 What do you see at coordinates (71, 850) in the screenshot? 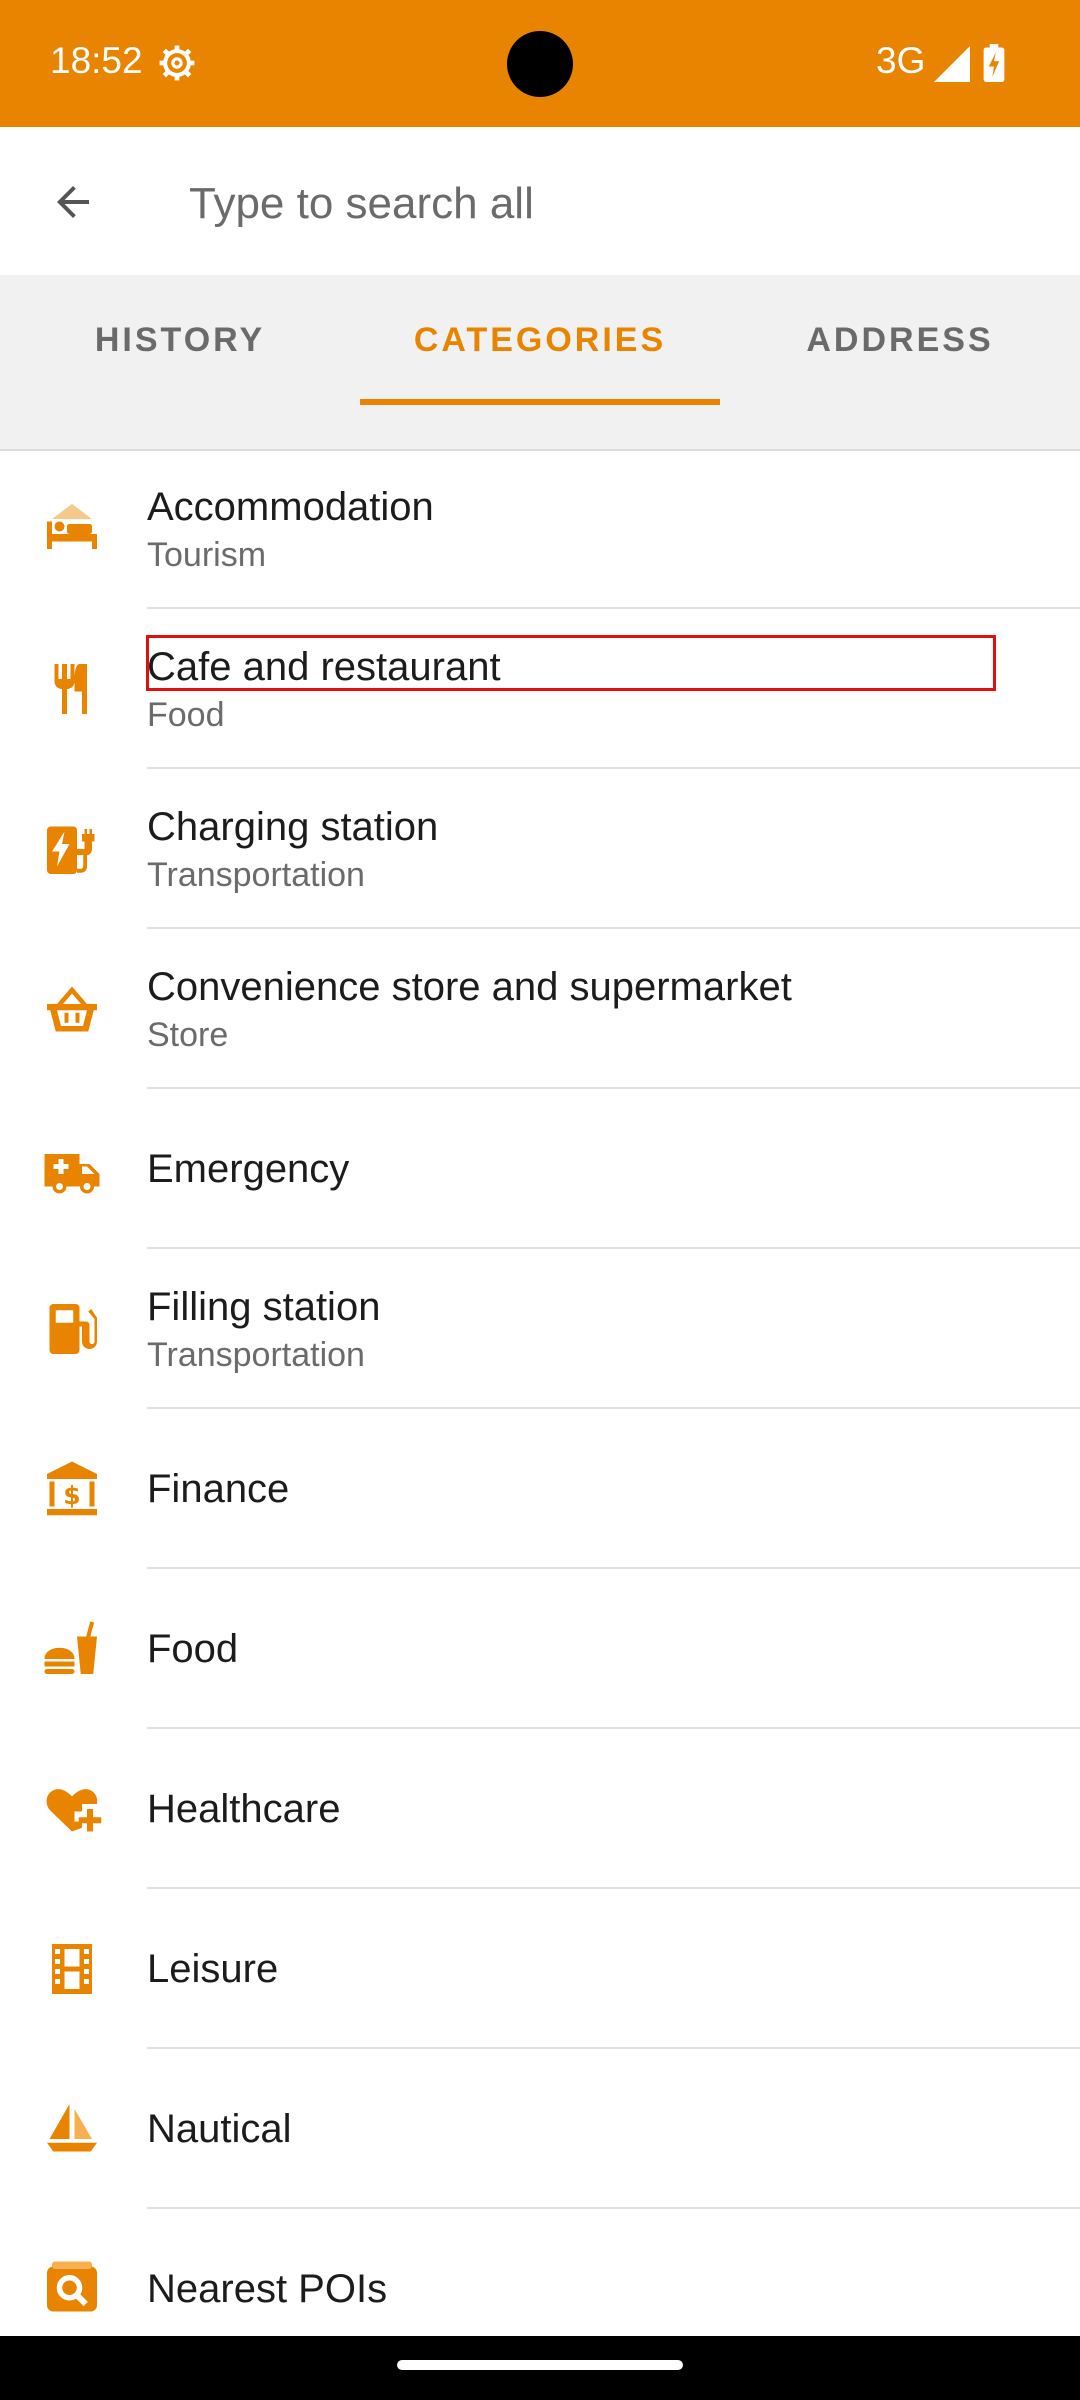
I see `charging-station-icon` at bounding box center [71, 850].